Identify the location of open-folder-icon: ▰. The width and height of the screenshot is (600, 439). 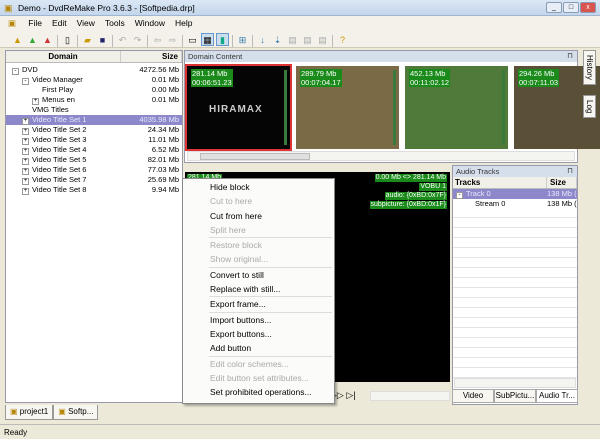
(87, 40).